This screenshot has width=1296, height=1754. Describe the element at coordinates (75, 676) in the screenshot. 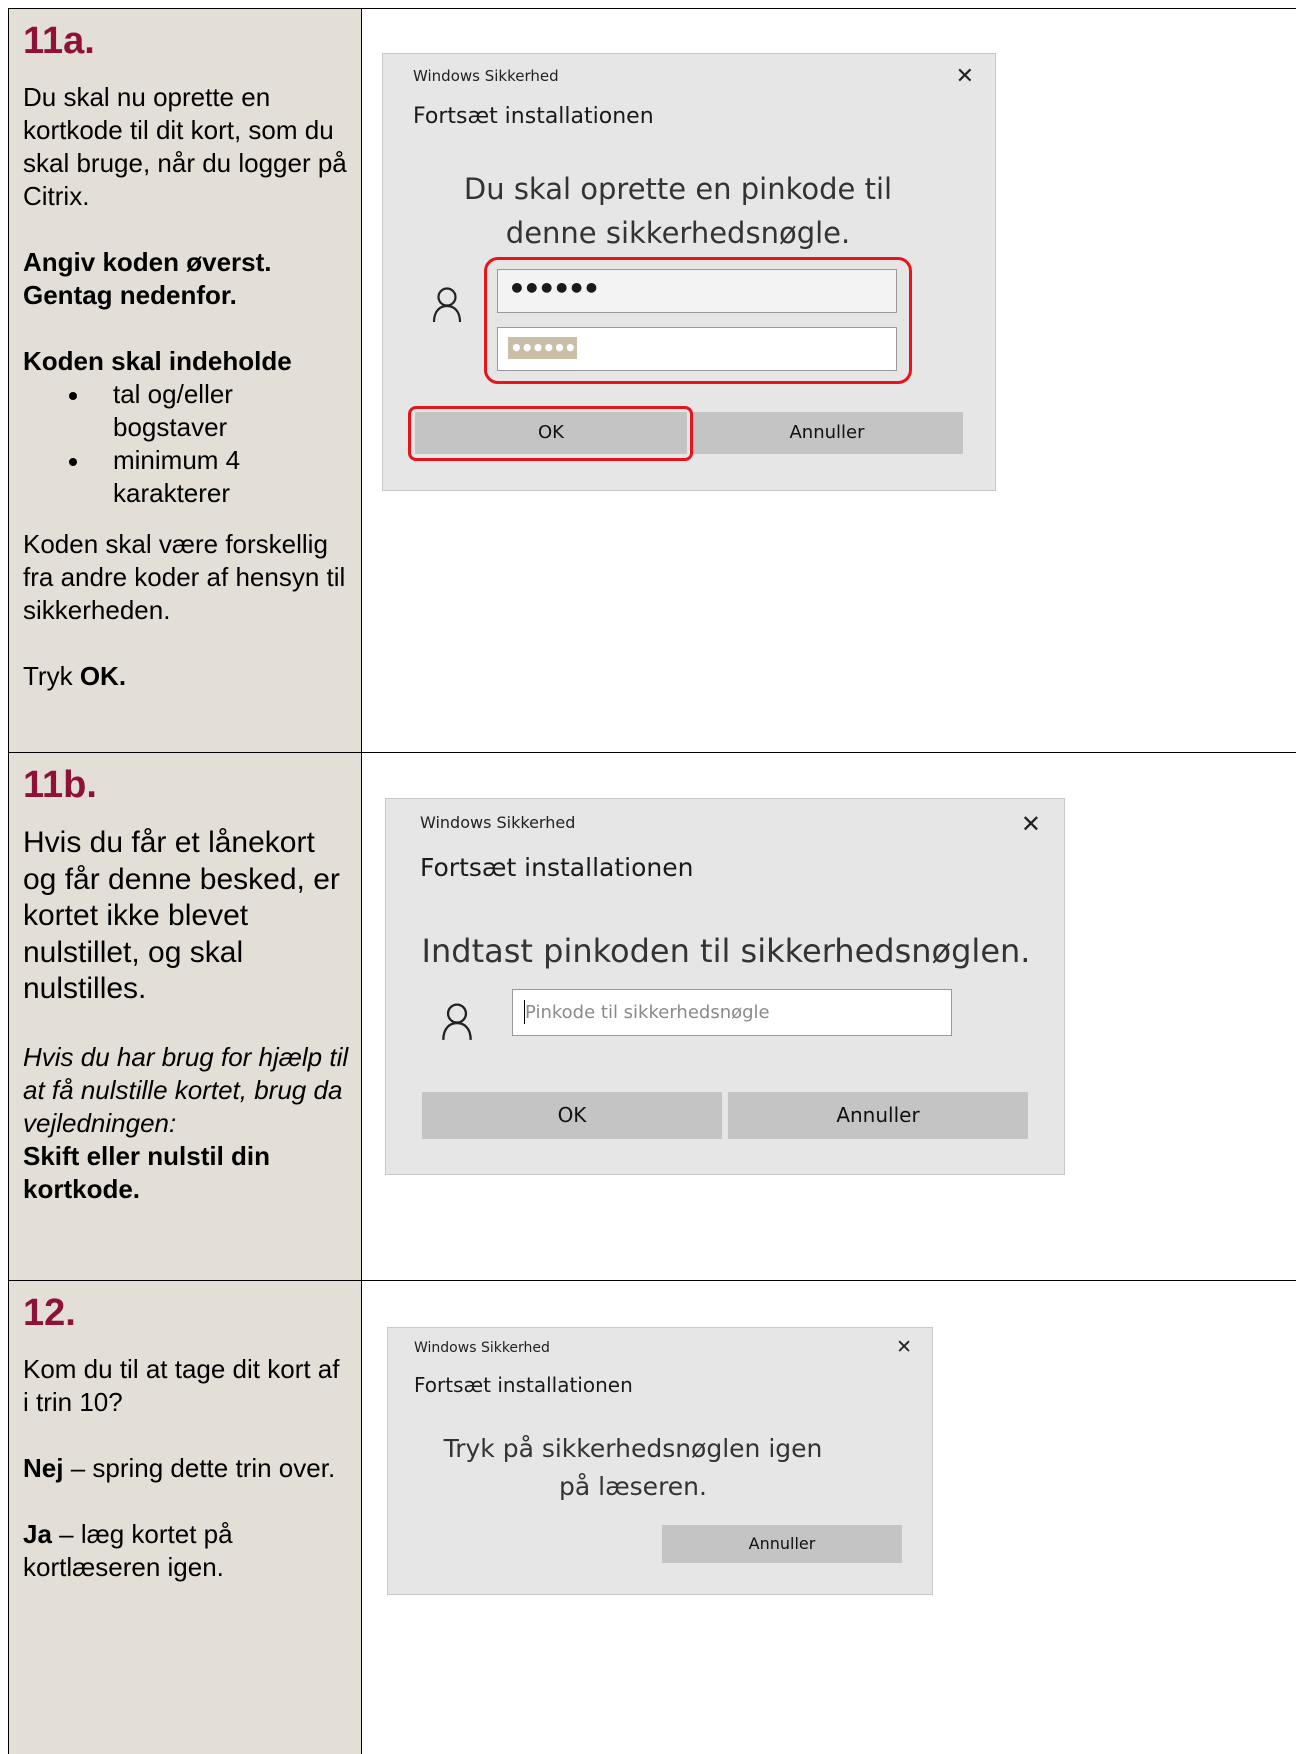

I see `instruction-tryk: Tryk OK.` at that location.